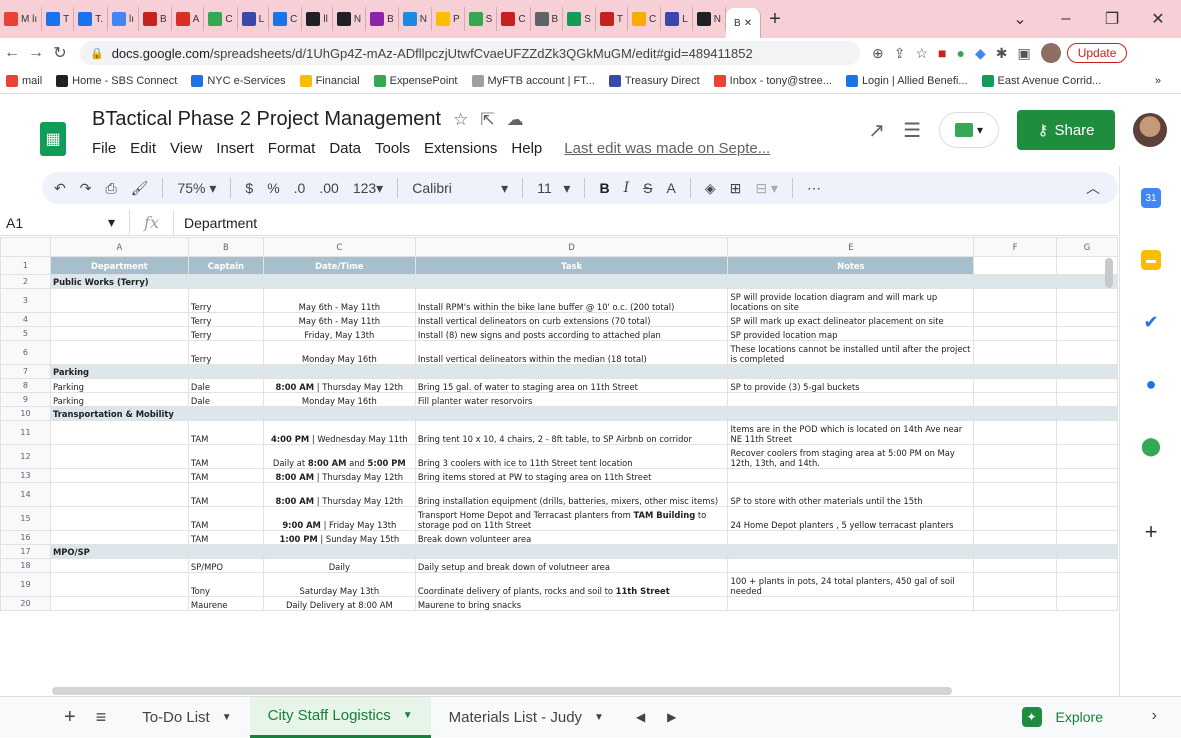 This screenshot has height=738, width=1181. What do you see at coordinates (766, 188) in the screenshot?
I see `merge-cells-icon: ⊟ ▾` at bounding box center [766, 188].